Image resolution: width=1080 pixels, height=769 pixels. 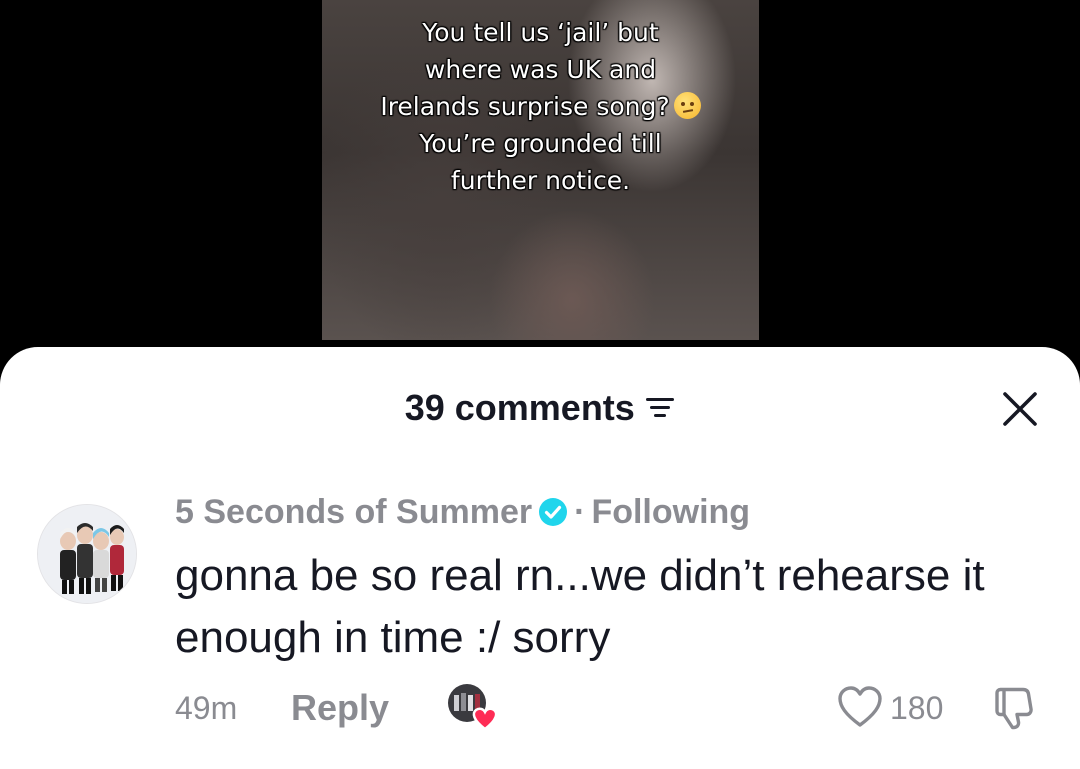 I want to click on heart-icon, so click(x=860, y=709).